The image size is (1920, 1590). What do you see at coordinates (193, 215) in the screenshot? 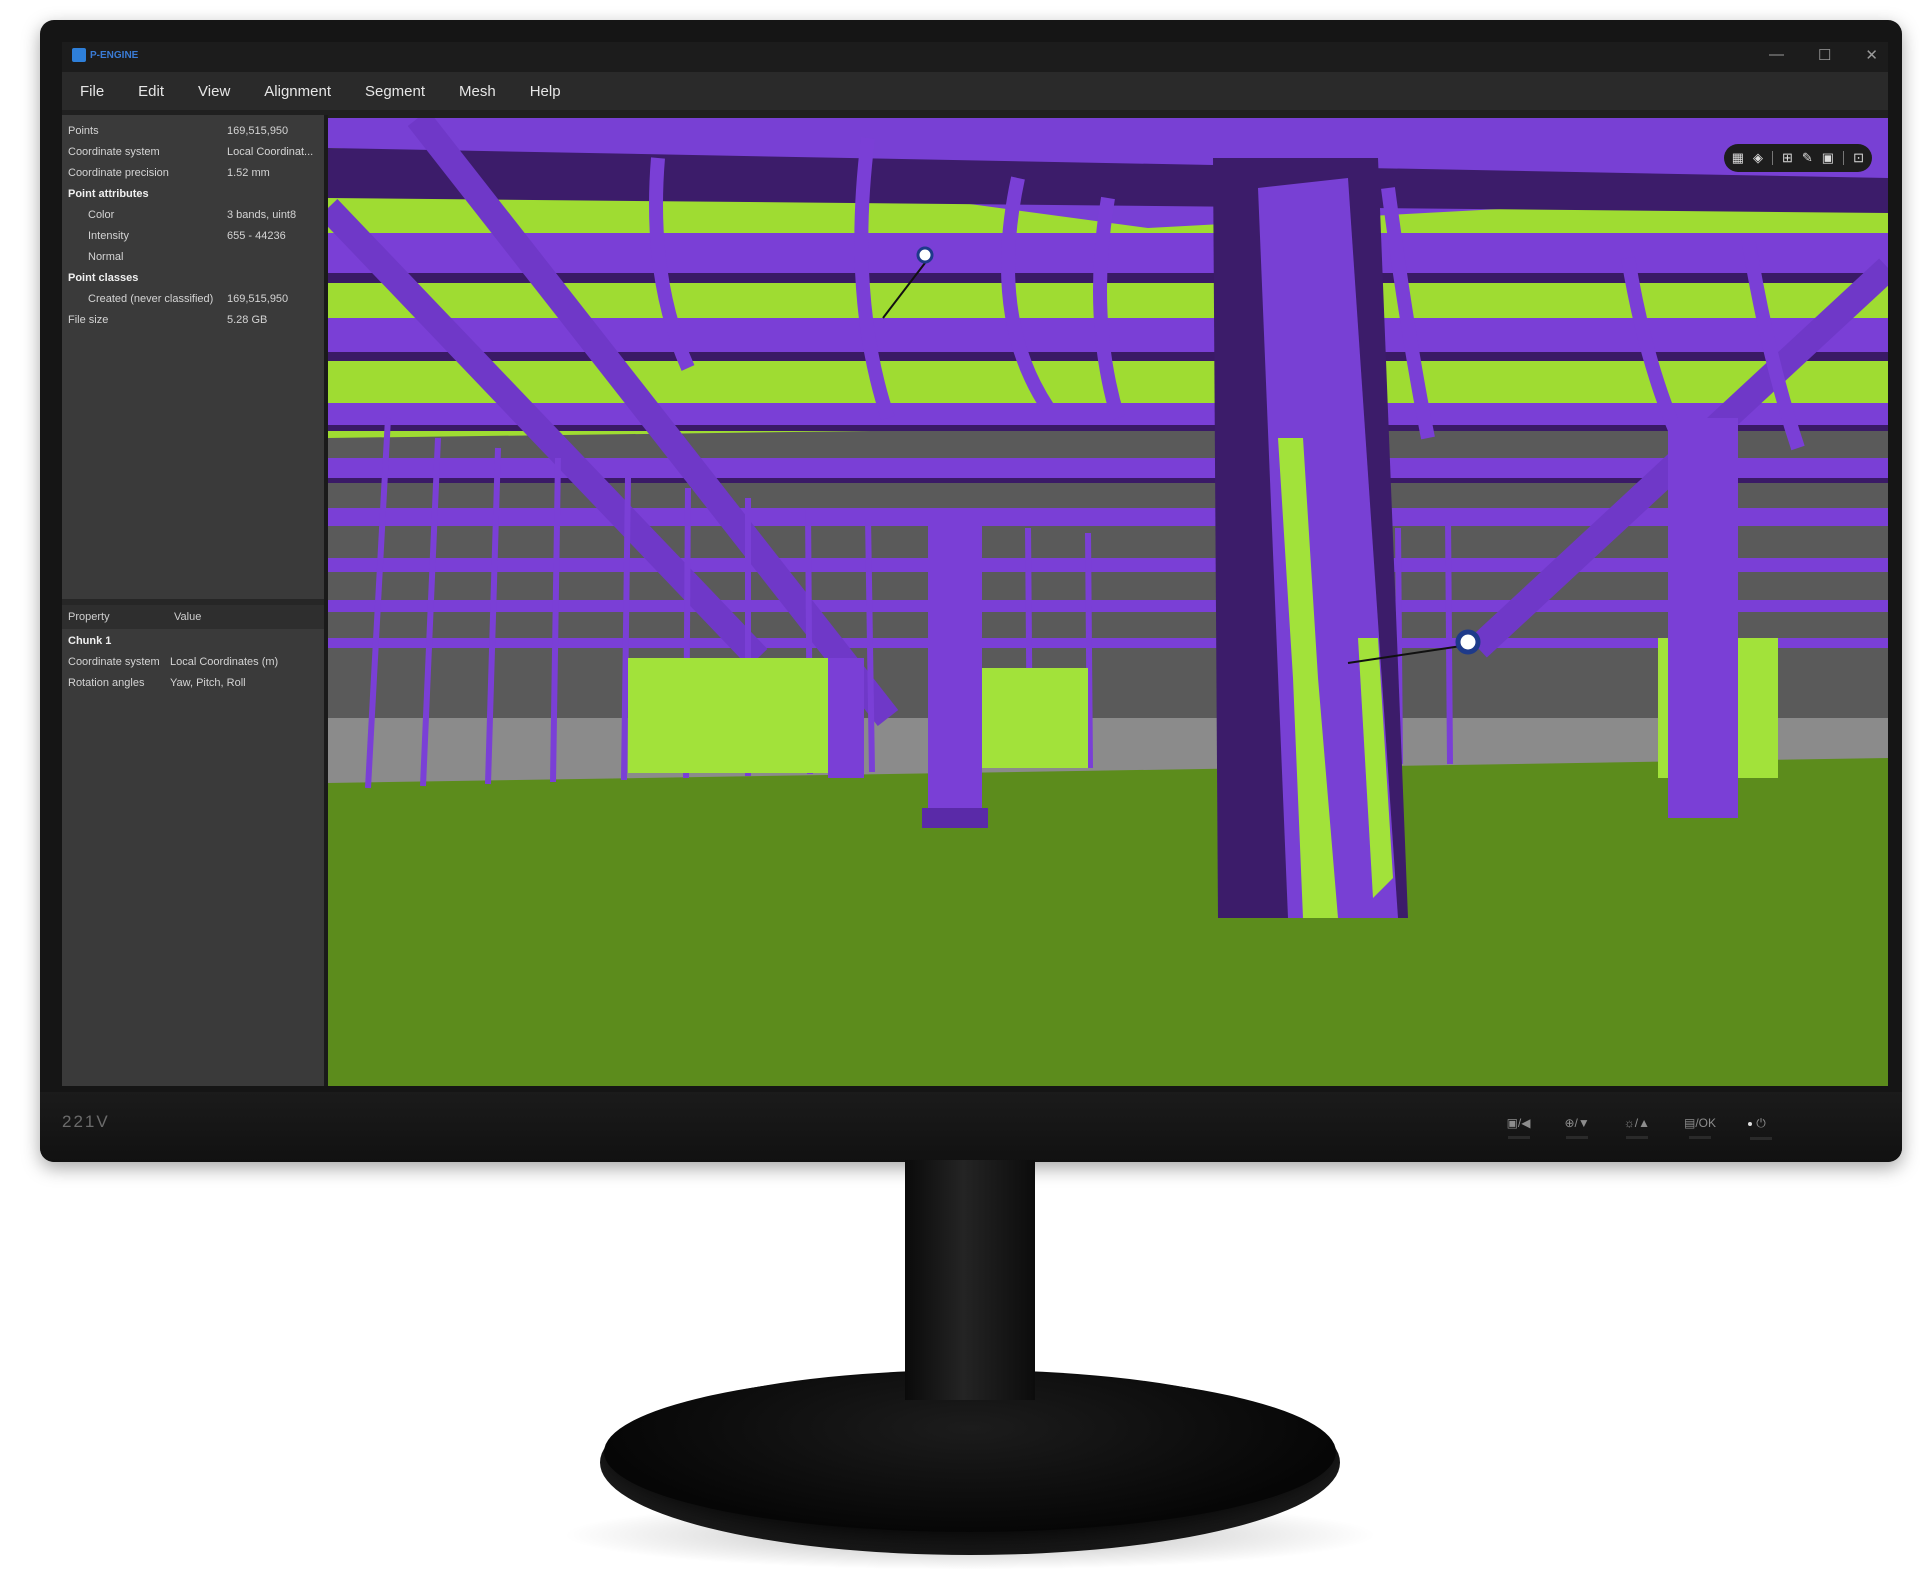
I see `property-row: Color 3 bands, uint8` at bounding box center [193, 215].